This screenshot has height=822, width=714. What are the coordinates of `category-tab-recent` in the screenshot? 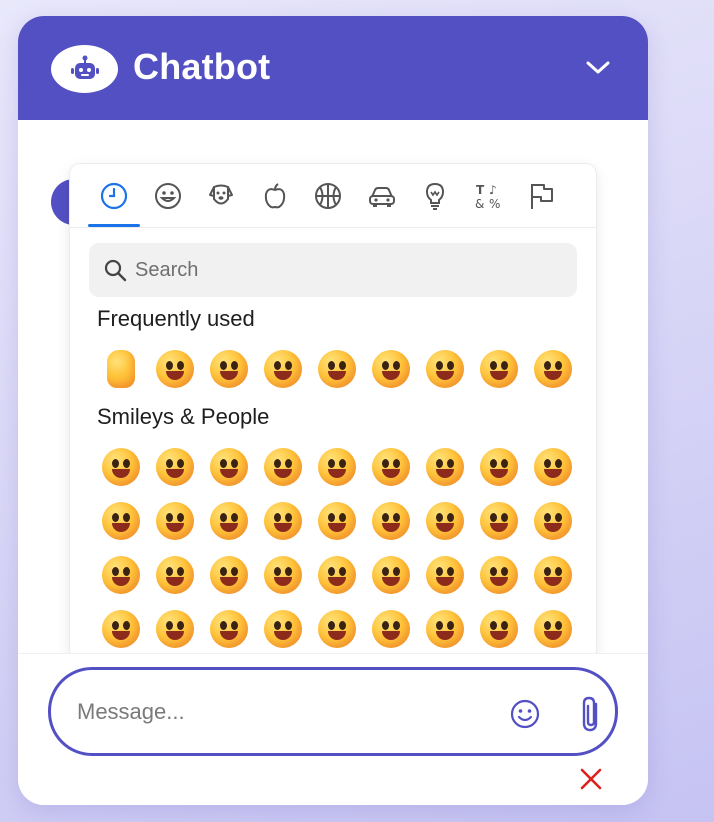 It's located at (114, 196).